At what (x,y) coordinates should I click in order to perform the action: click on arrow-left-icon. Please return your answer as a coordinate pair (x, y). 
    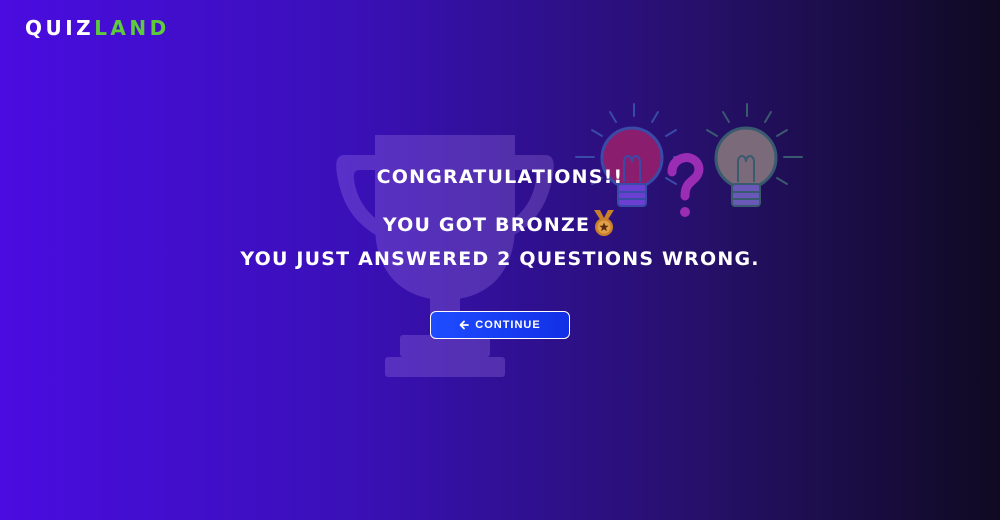
    Looking at the image, I should click on (464, 325).